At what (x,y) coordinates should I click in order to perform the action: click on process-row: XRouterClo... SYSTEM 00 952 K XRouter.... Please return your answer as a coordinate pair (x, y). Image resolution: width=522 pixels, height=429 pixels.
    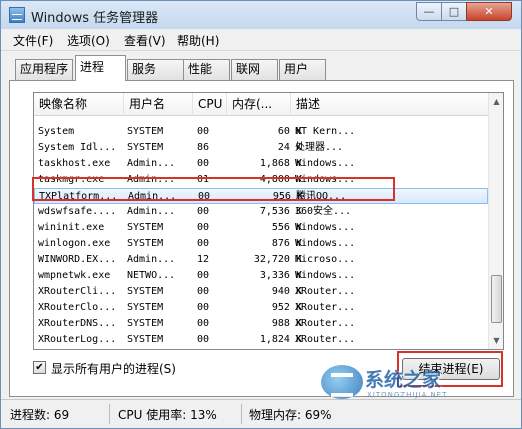
    Looking at the image, I should click on (261, 308).